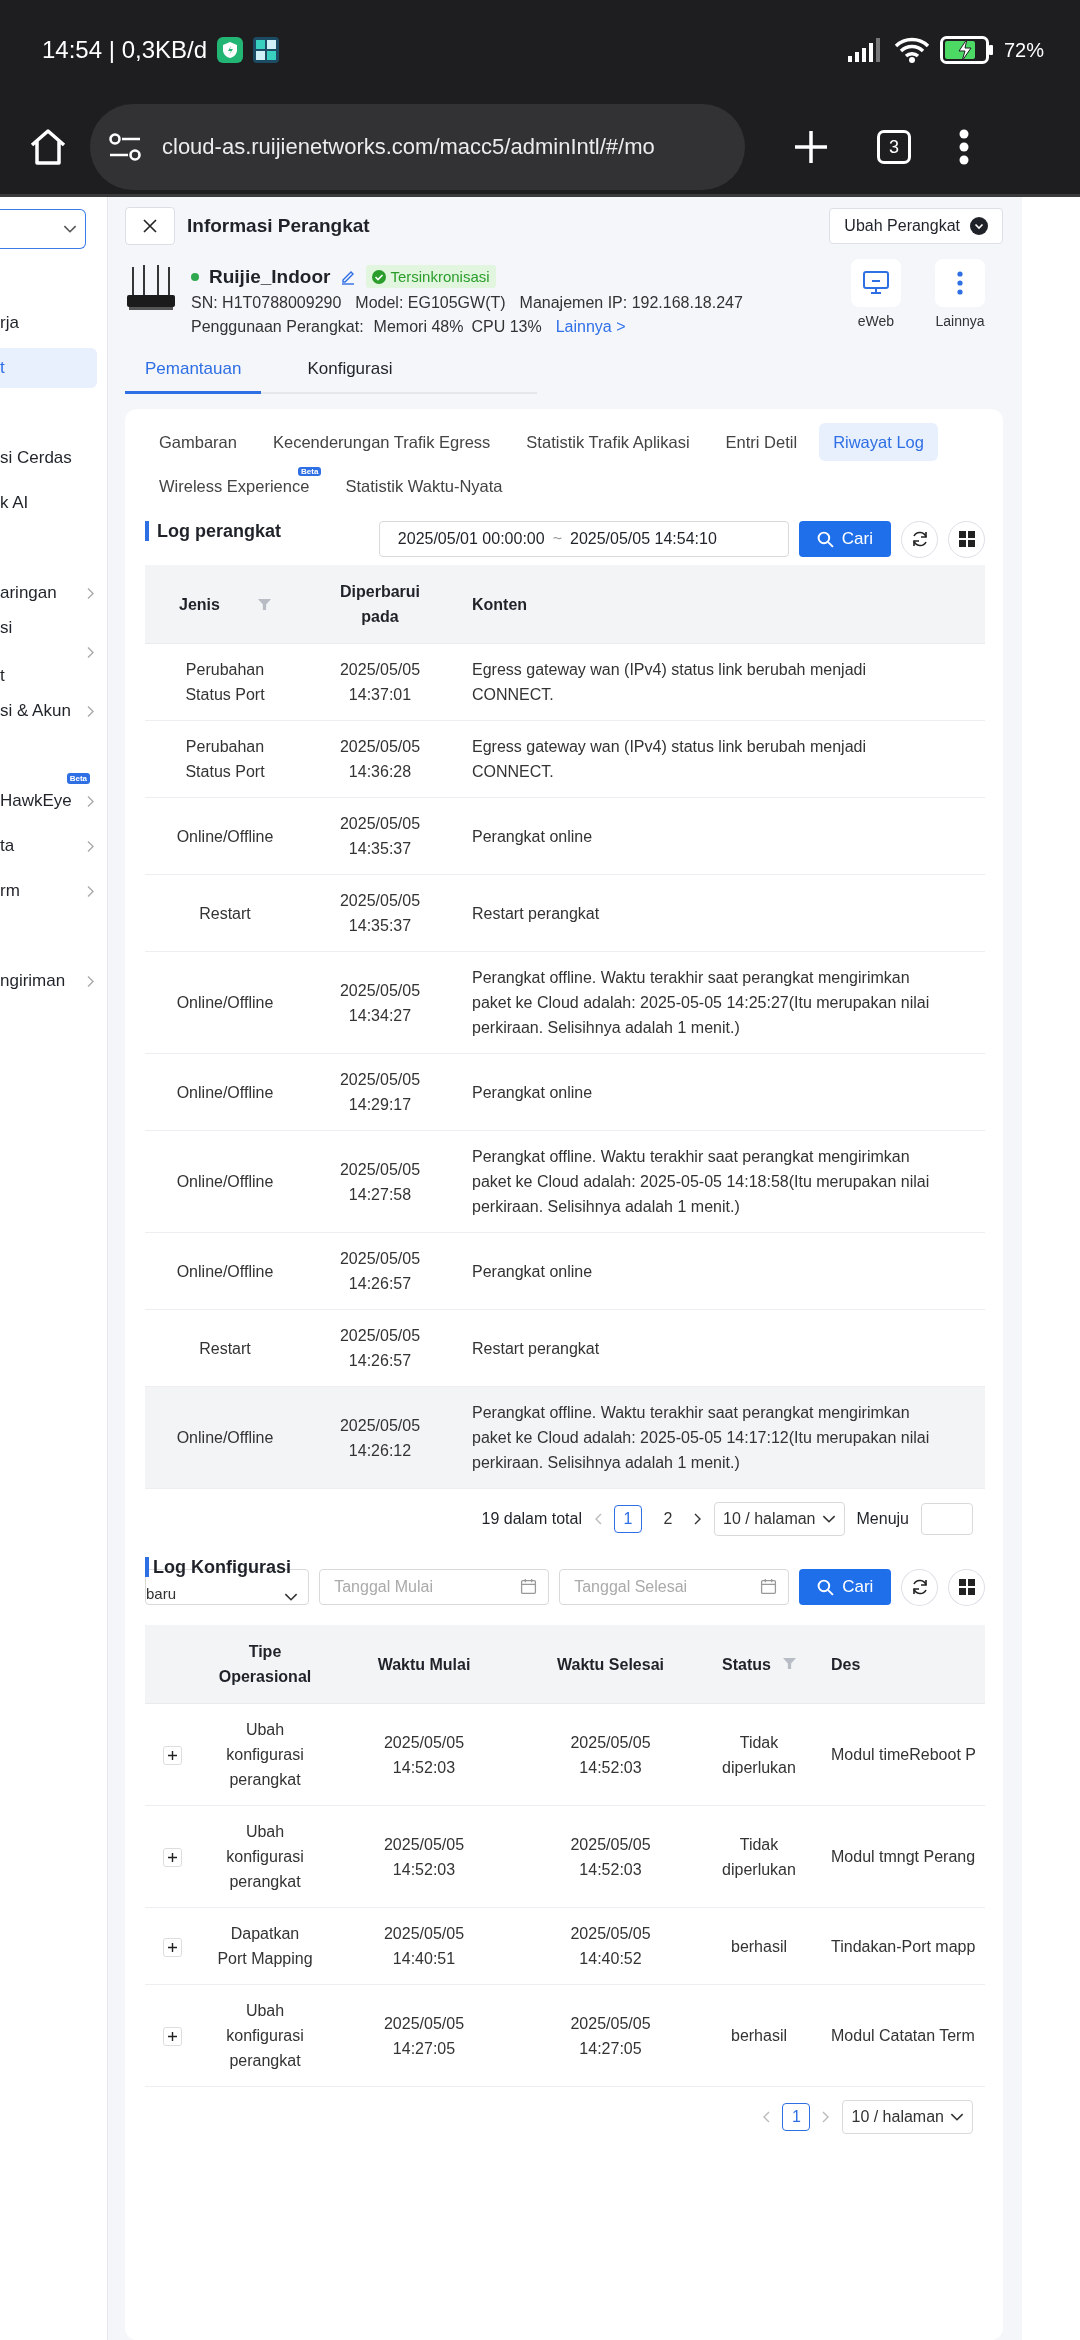  What do you see at coordinates (48, 711) in the screenshot?
I see `sidebar-item: si & Akun` at bounding box center [48, 711].